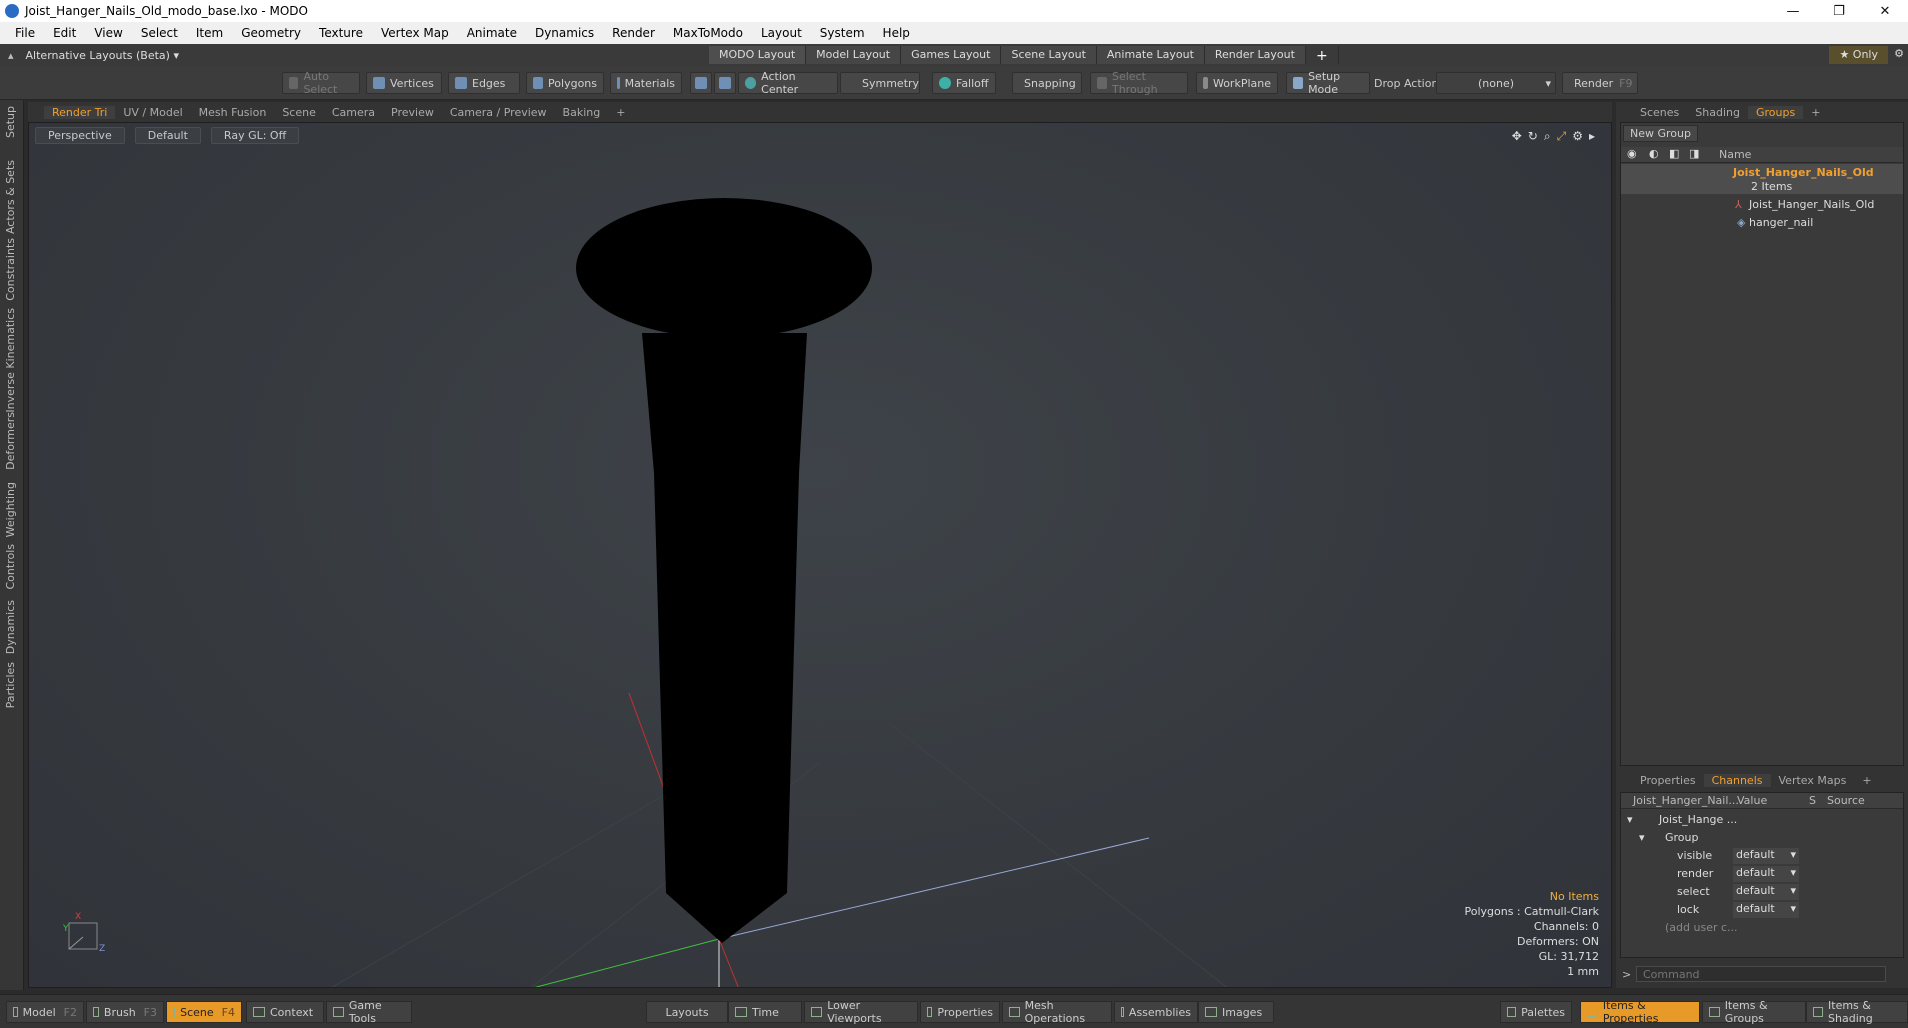 The width and height of the screenshot is (1908, 1028). I want to click on select-toggle-icon: ◧, so click(1674, 153).